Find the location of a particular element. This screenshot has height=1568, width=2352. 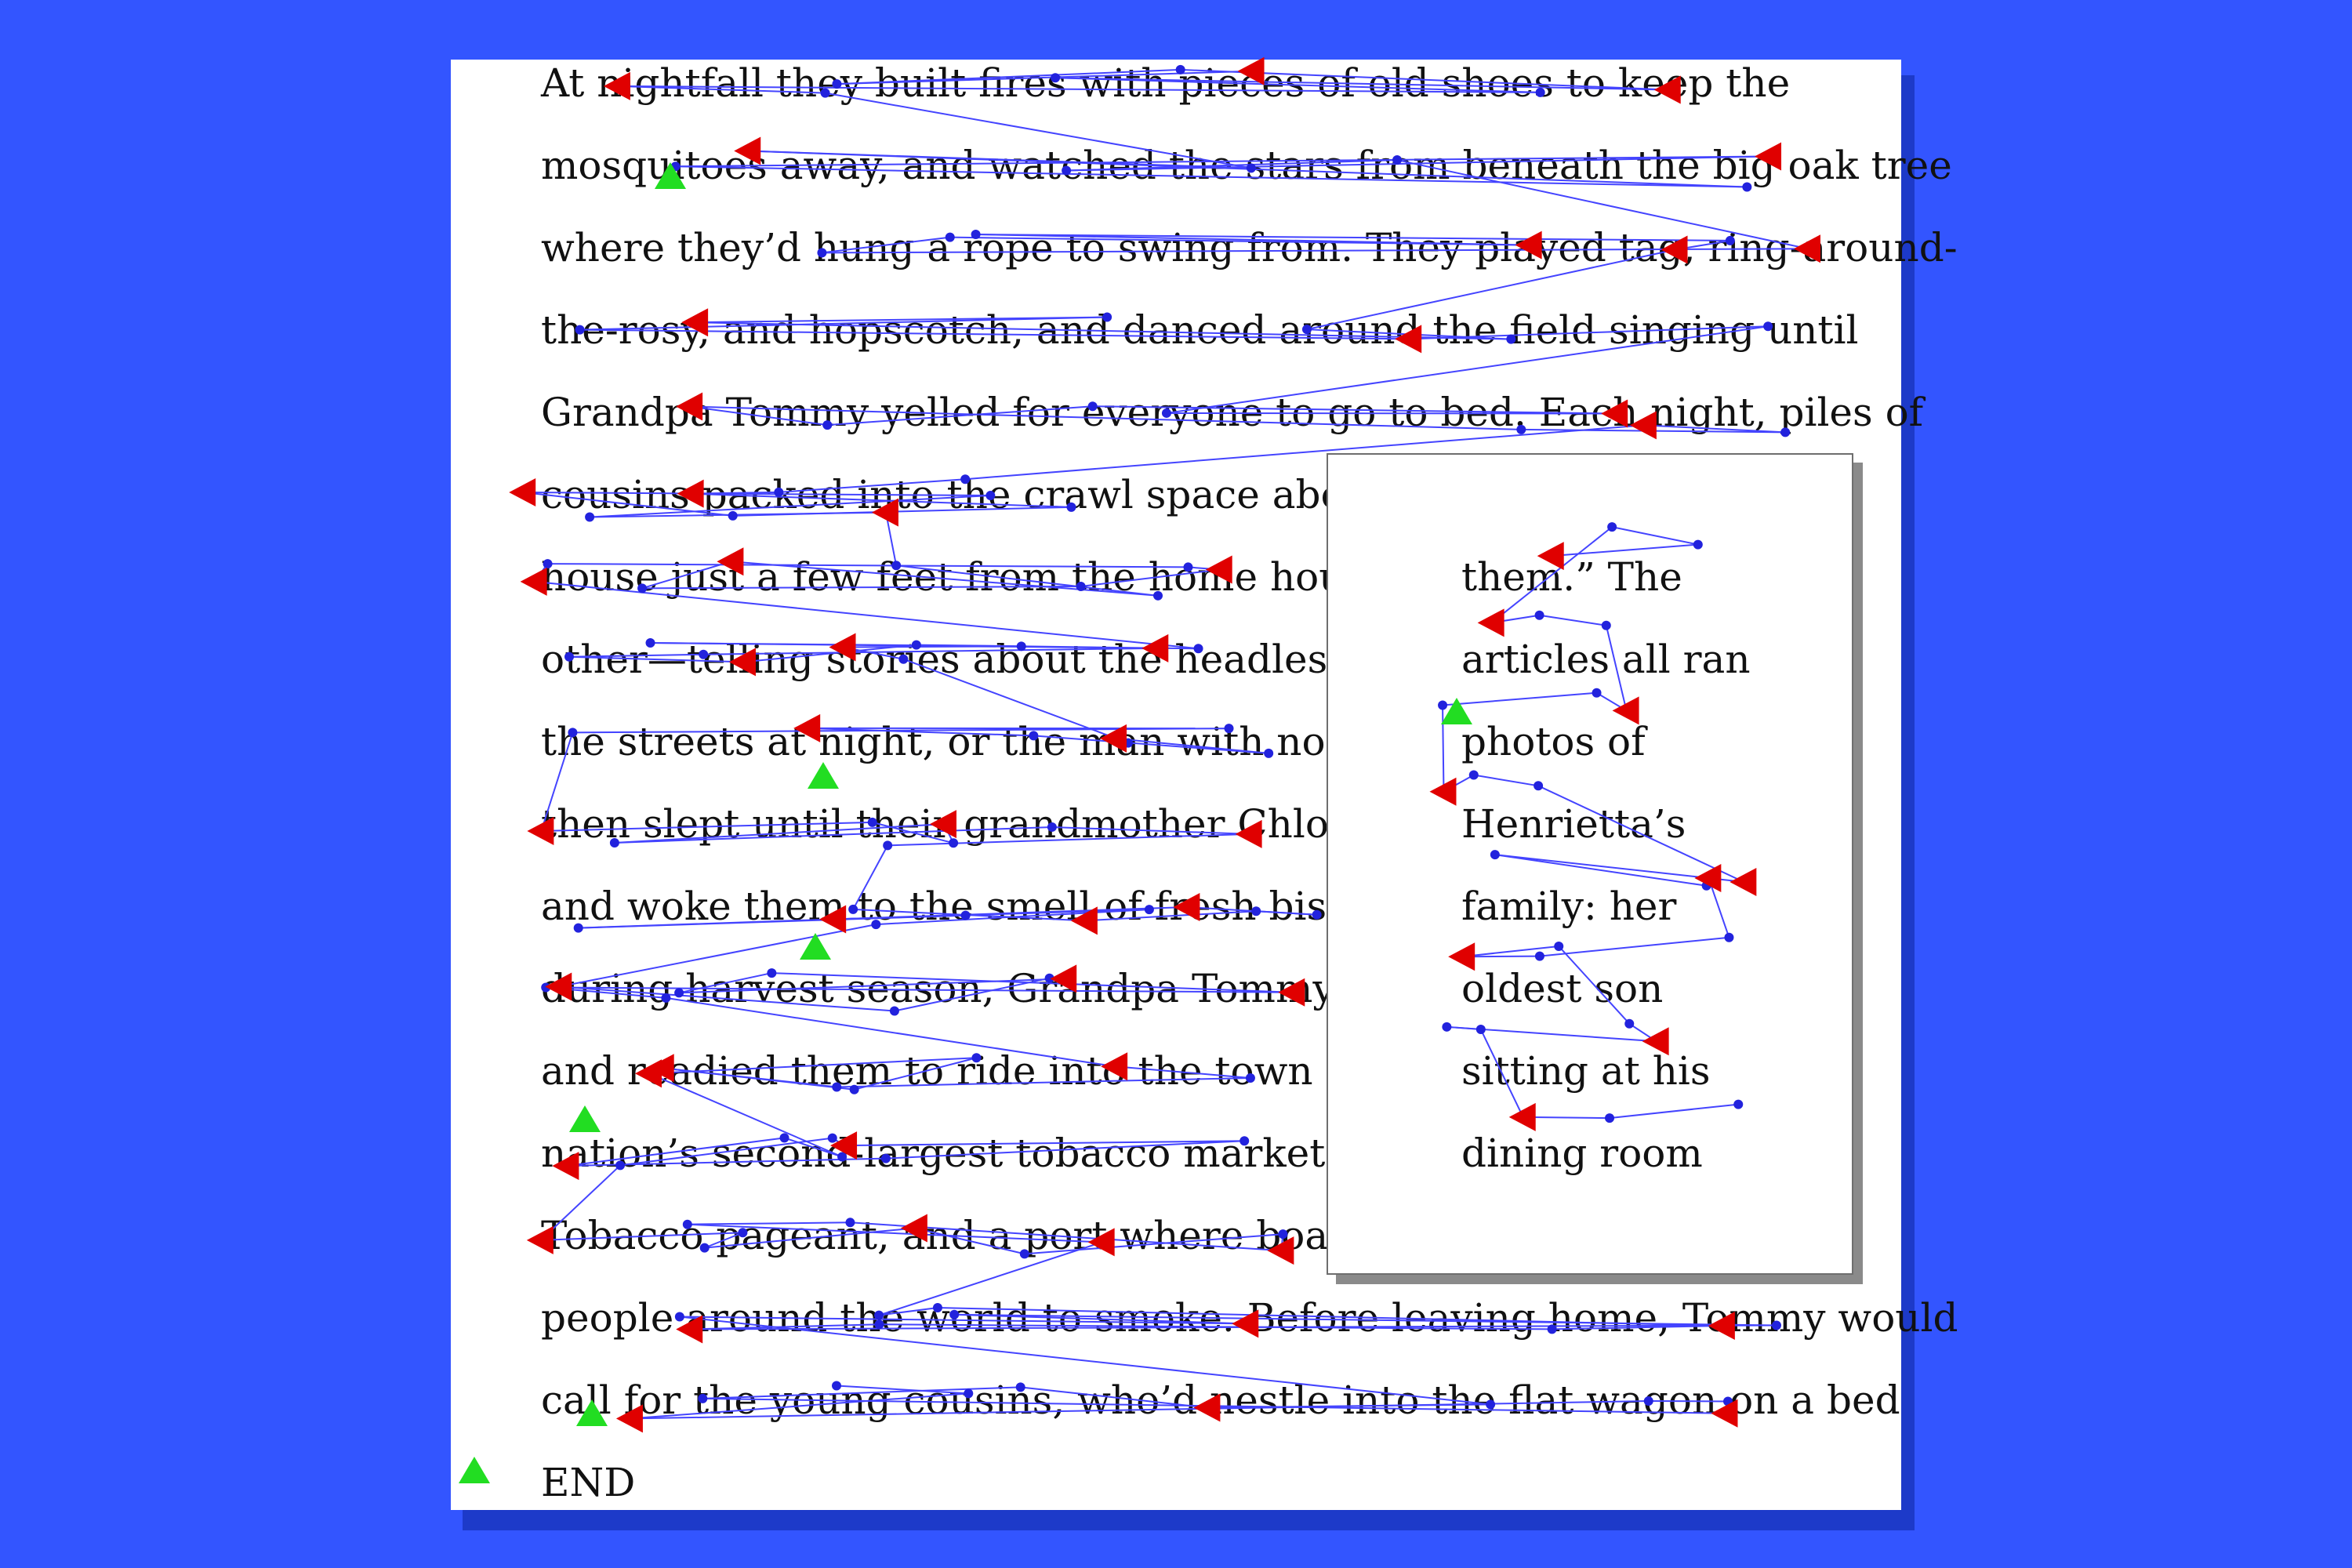

end-marker: END is located at coordinates (588, 1482).